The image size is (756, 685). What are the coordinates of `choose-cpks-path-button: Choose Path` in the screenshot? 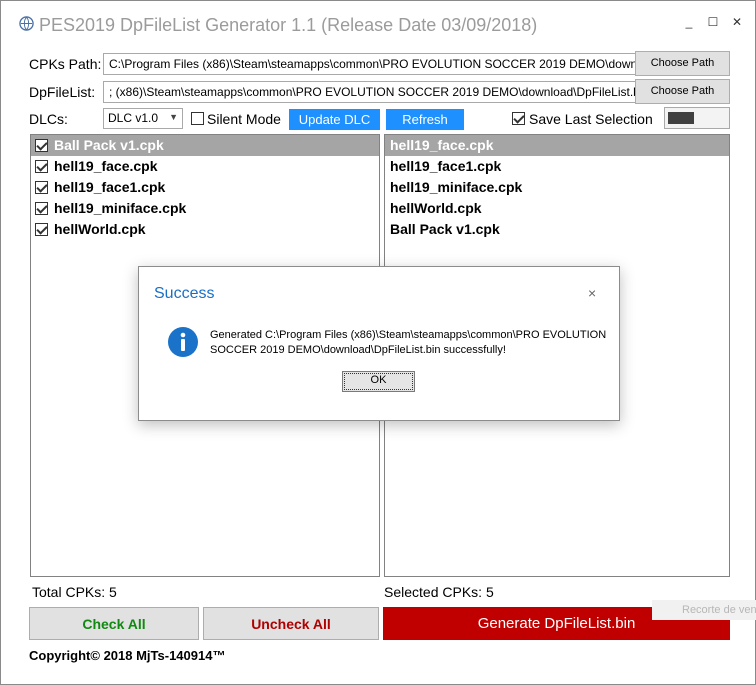 It's located at (682, 63).